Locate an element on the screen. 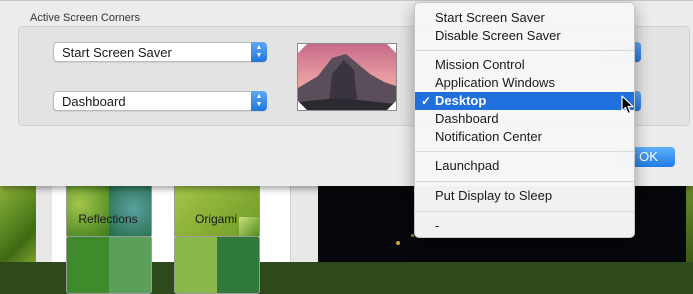 This screenshot has height=294, width=693. menu-item-notification-center: Notification Center is located at coordinates (524, 137).